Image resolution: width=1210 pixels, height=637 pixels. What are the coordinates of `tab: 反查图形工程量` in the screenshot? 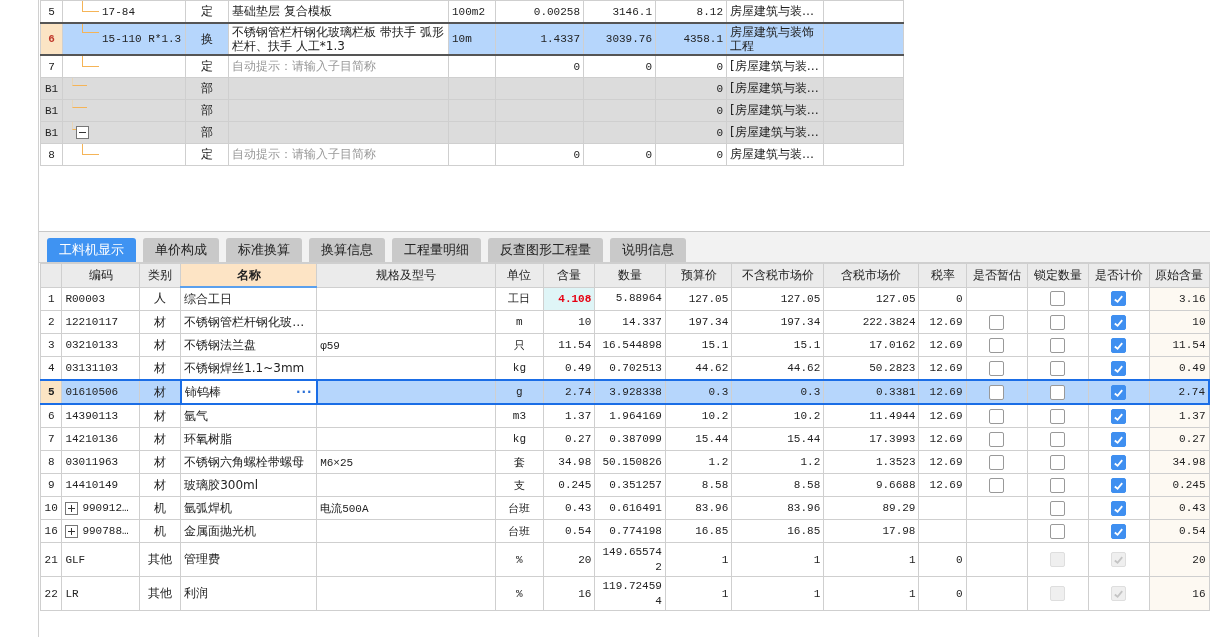 It's located at (545, 250).